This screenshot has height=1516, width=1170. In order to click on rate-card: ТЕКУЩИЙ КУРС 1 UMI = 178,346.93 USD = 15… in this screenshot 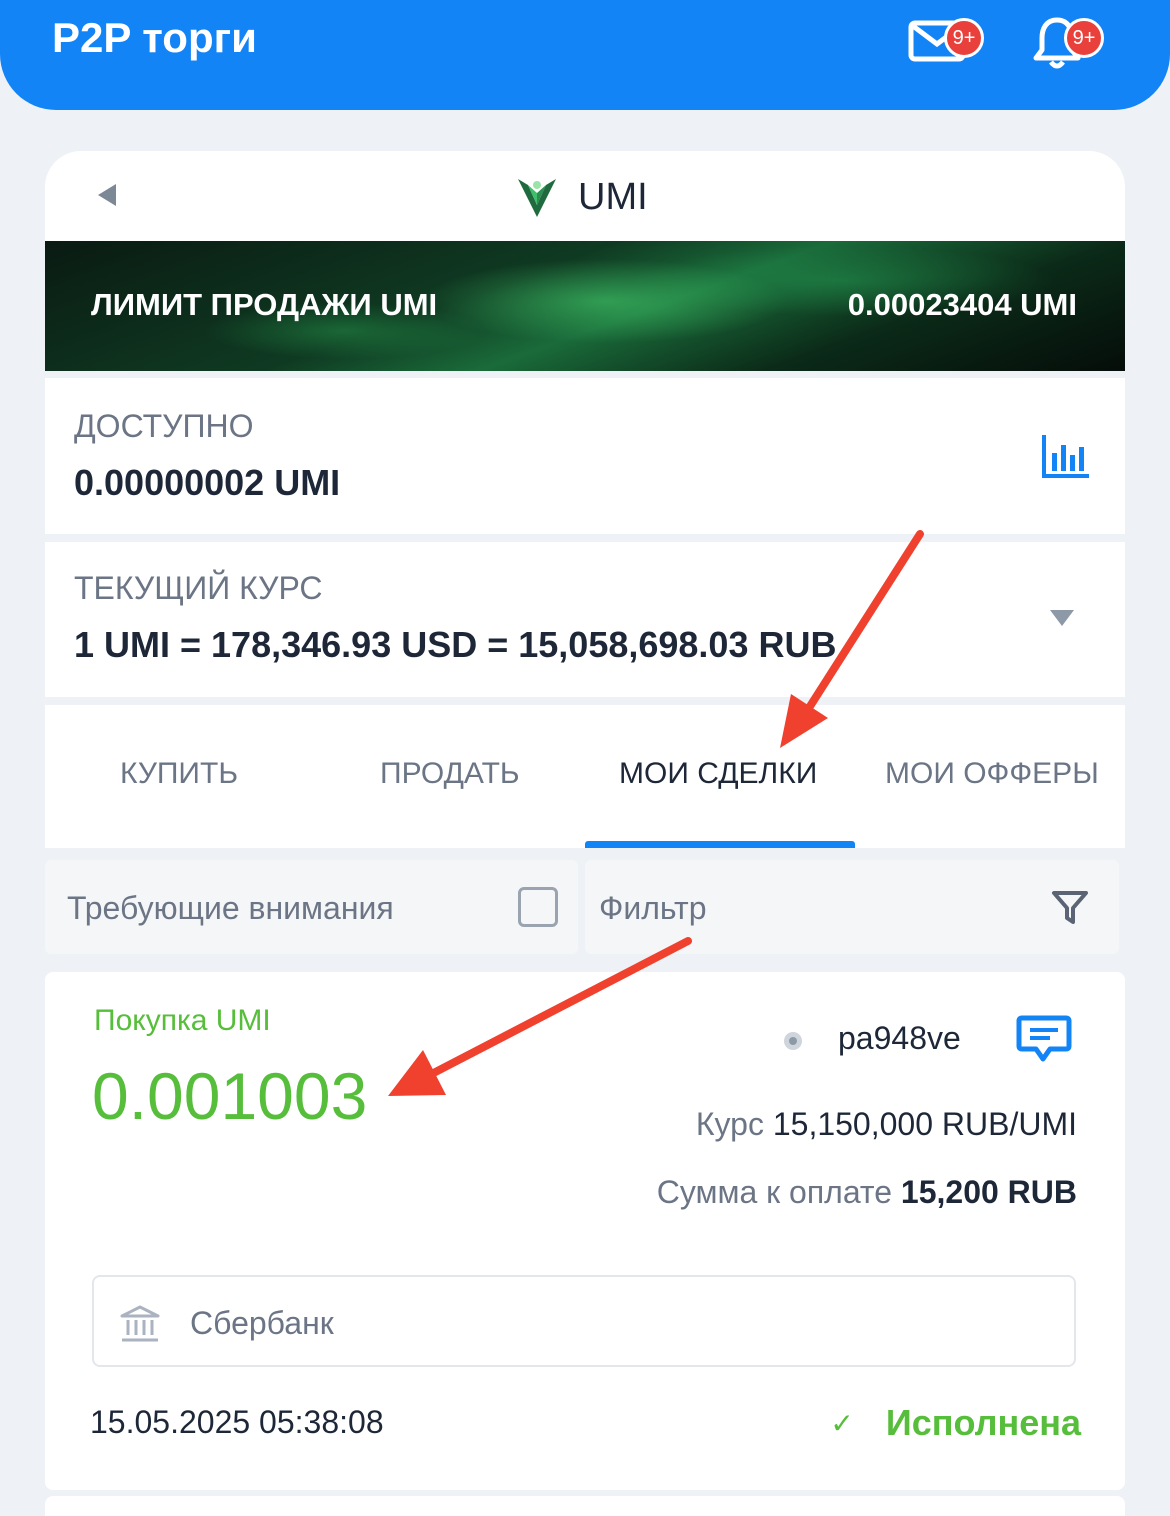, I will do `click(585, 619)`.